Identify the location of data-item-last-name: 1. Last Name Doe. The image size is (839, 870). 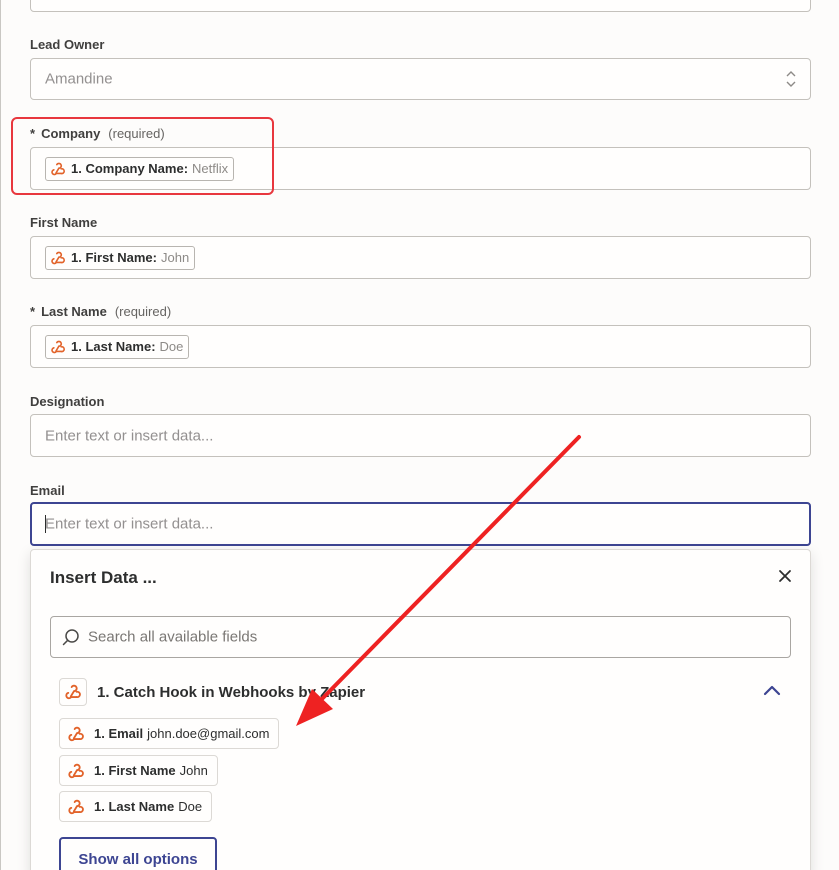
(136, 806).